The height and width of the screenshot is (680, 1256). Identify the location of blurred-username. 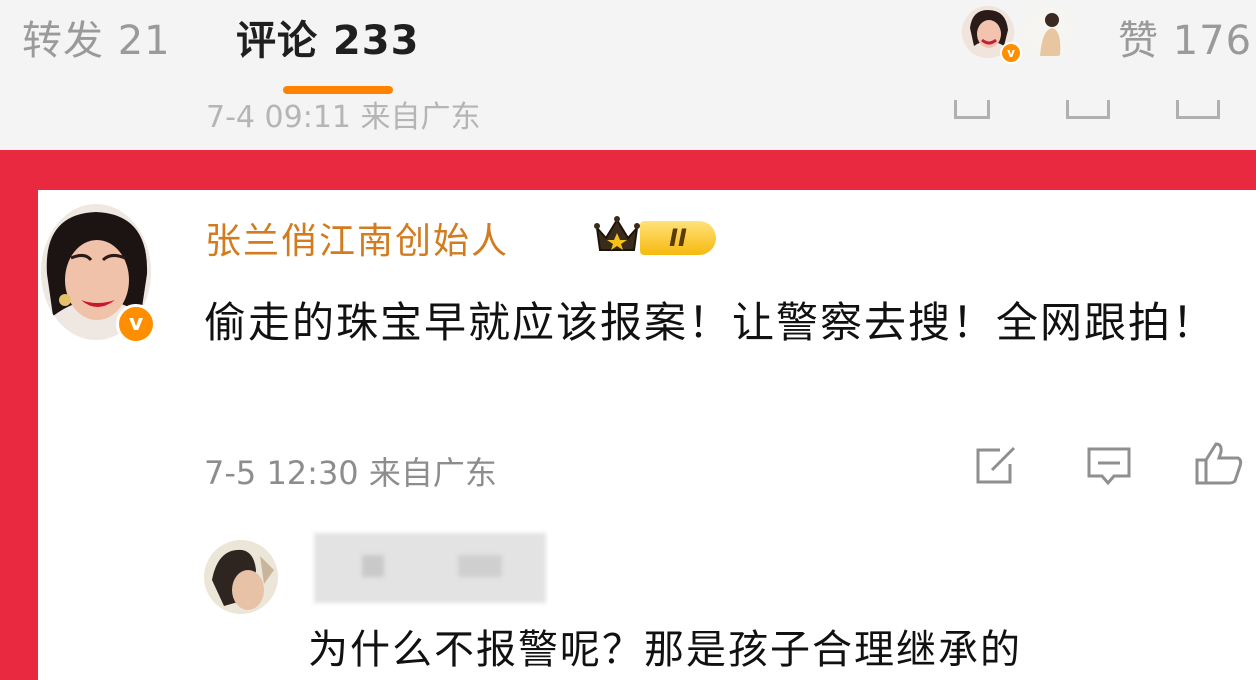
(430, 568).